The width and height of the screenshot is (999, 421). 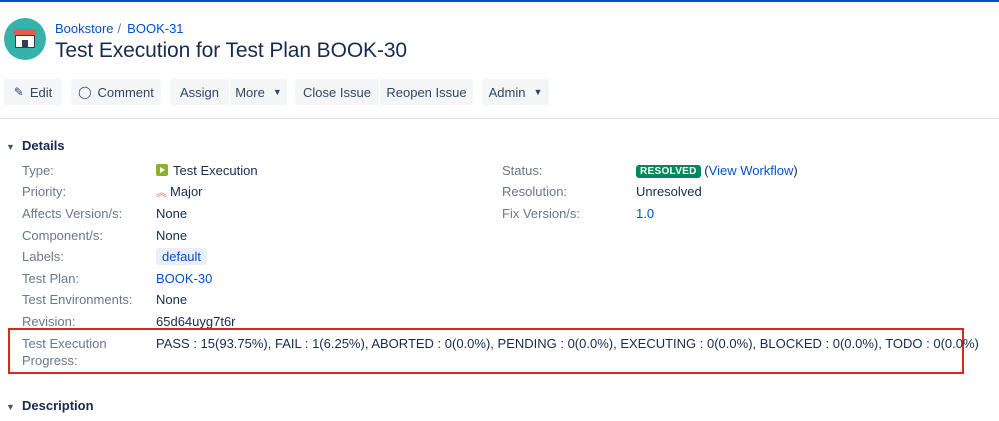 I want to click on top-accent-bar, so click(x=499, y=1).